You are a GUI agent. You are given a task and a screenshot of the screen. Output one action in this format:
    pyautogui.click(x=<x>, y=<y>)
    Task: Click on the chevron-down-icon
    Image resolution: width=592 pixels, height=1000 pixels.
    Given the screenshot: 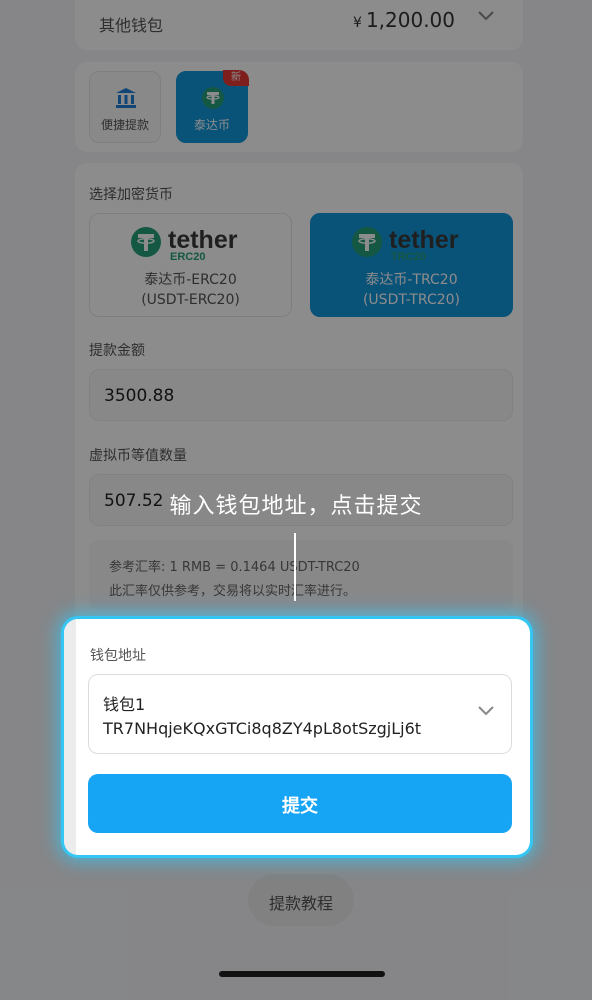 What is the action you would take?
    pyautogui.click(x=486, y=711)
    